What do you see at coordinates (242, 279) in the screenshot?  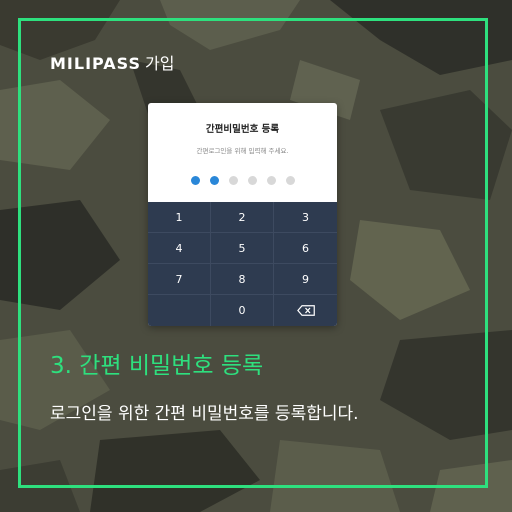 I see `key-8: 8` at bounding box center [242, 279].